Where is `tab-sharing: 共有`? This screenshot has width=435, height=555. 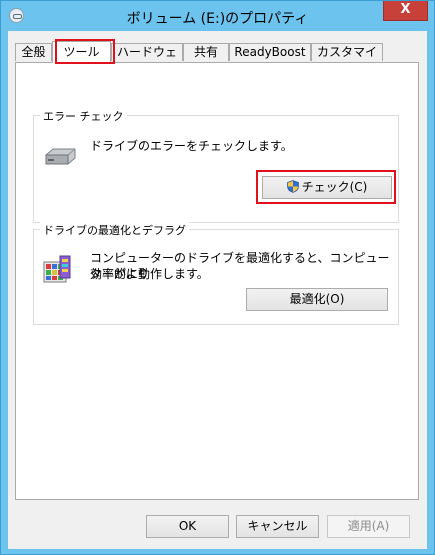
tab-sharing: 共有 is located at coordinates (206, 52).